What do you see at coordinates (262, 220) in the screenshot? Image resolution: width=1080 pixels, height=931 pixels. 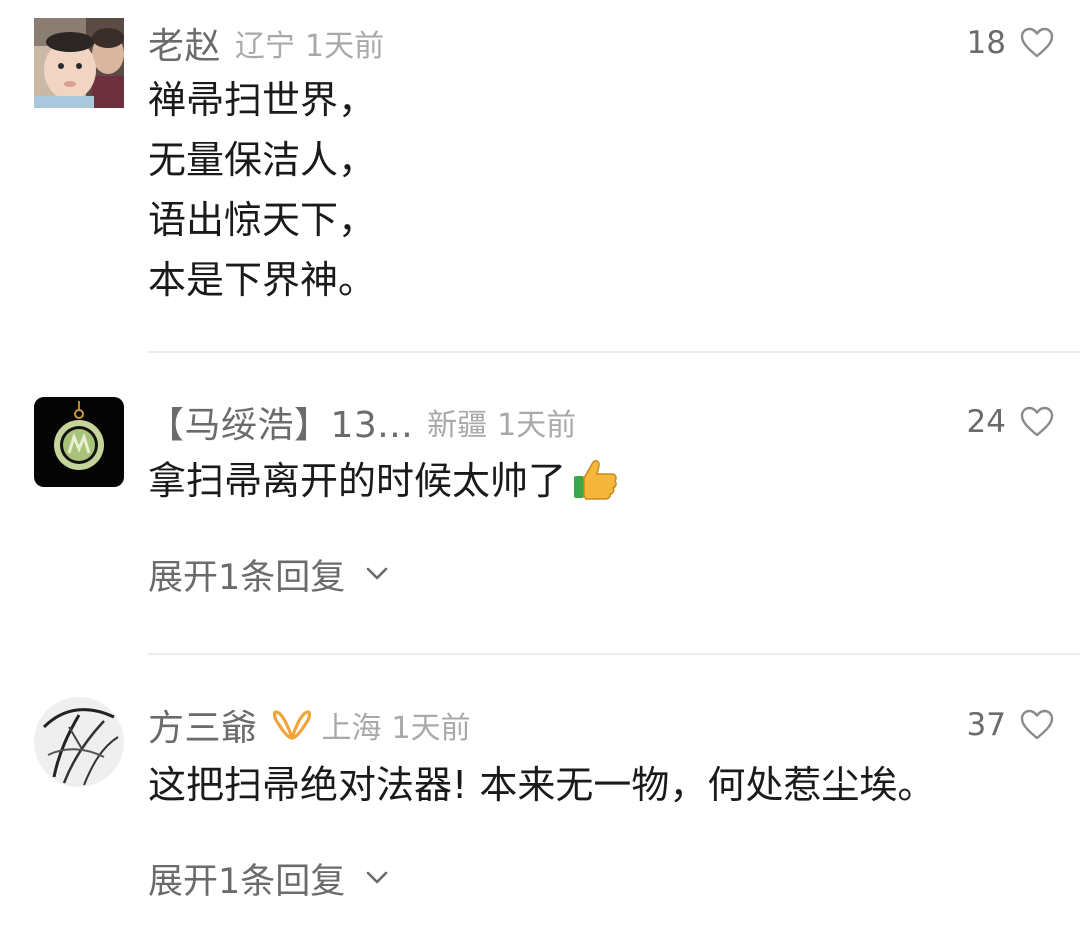 I see `comment-line: 语出惊天下，` at bounding box center [262, 220].